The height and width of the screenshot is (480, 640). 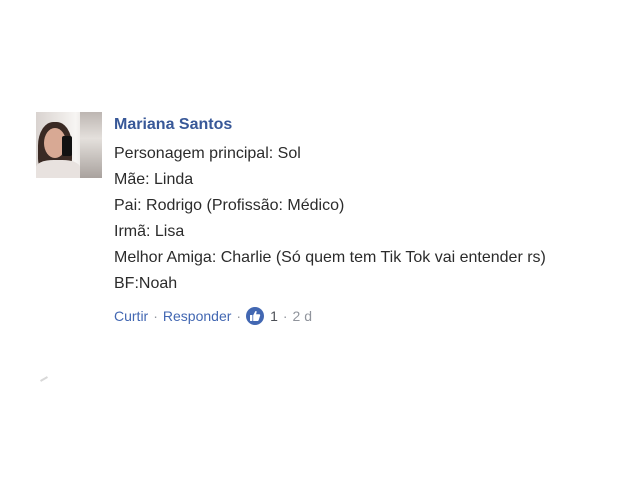 I want to click on comment-line-father: Pai: Rodrigo (Profissão: Médico), so click(x=229, y=205).